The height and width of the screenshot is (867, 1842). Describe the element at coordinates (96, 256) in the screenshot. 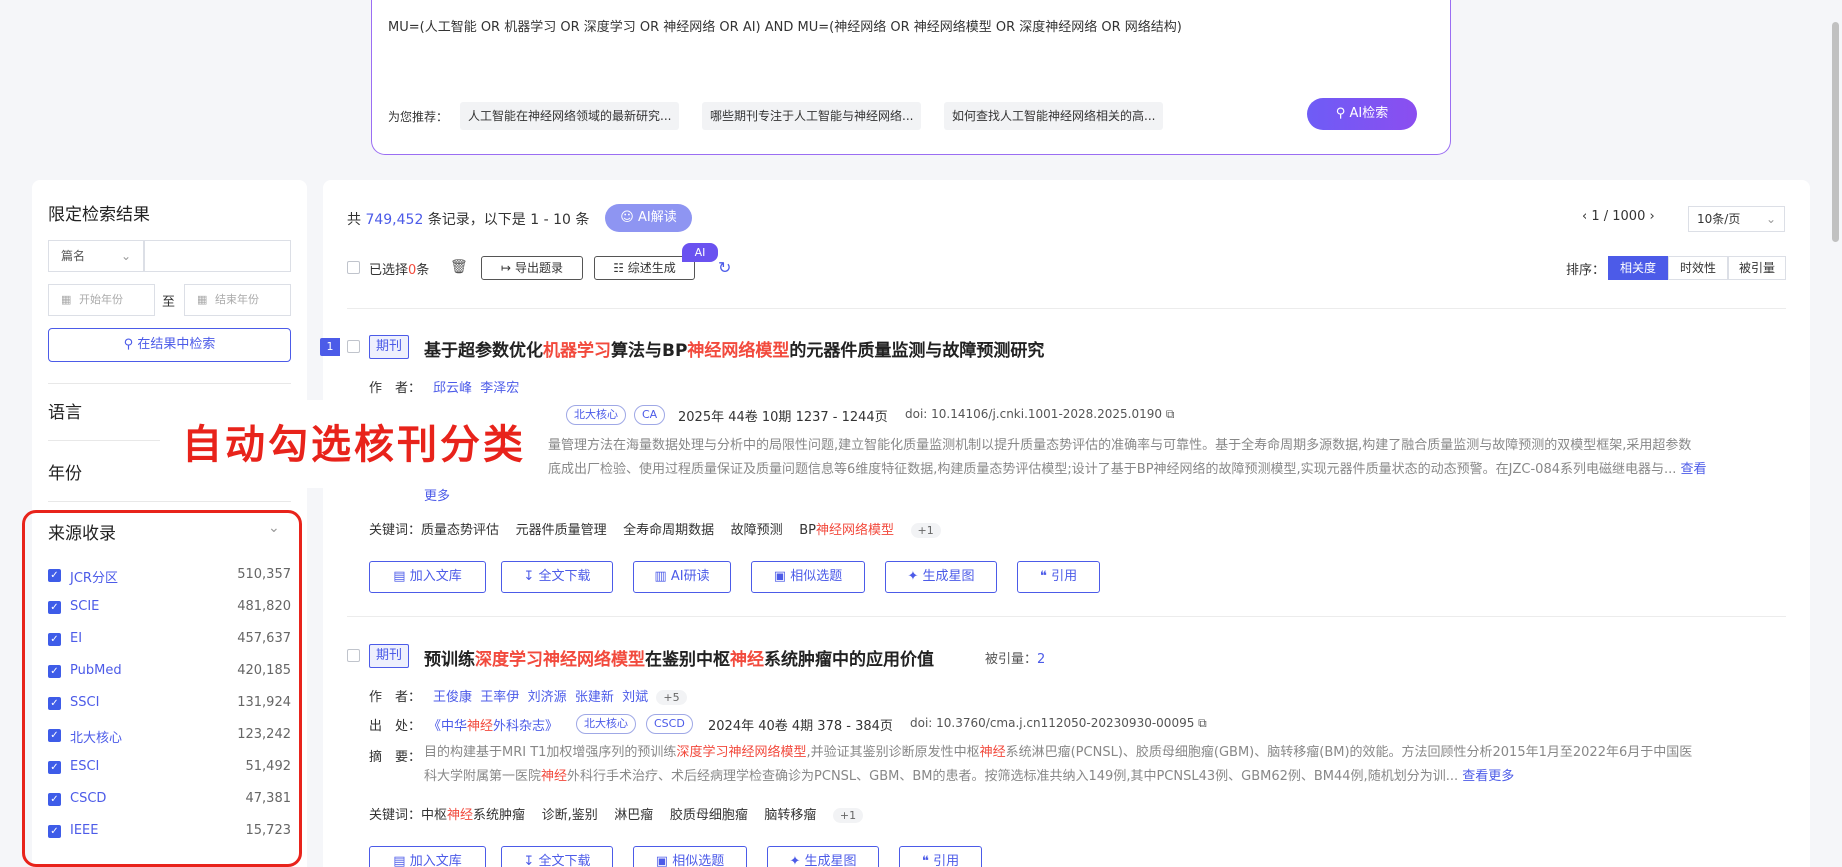

I see `field-select: 篇名 ⌄` at that location.